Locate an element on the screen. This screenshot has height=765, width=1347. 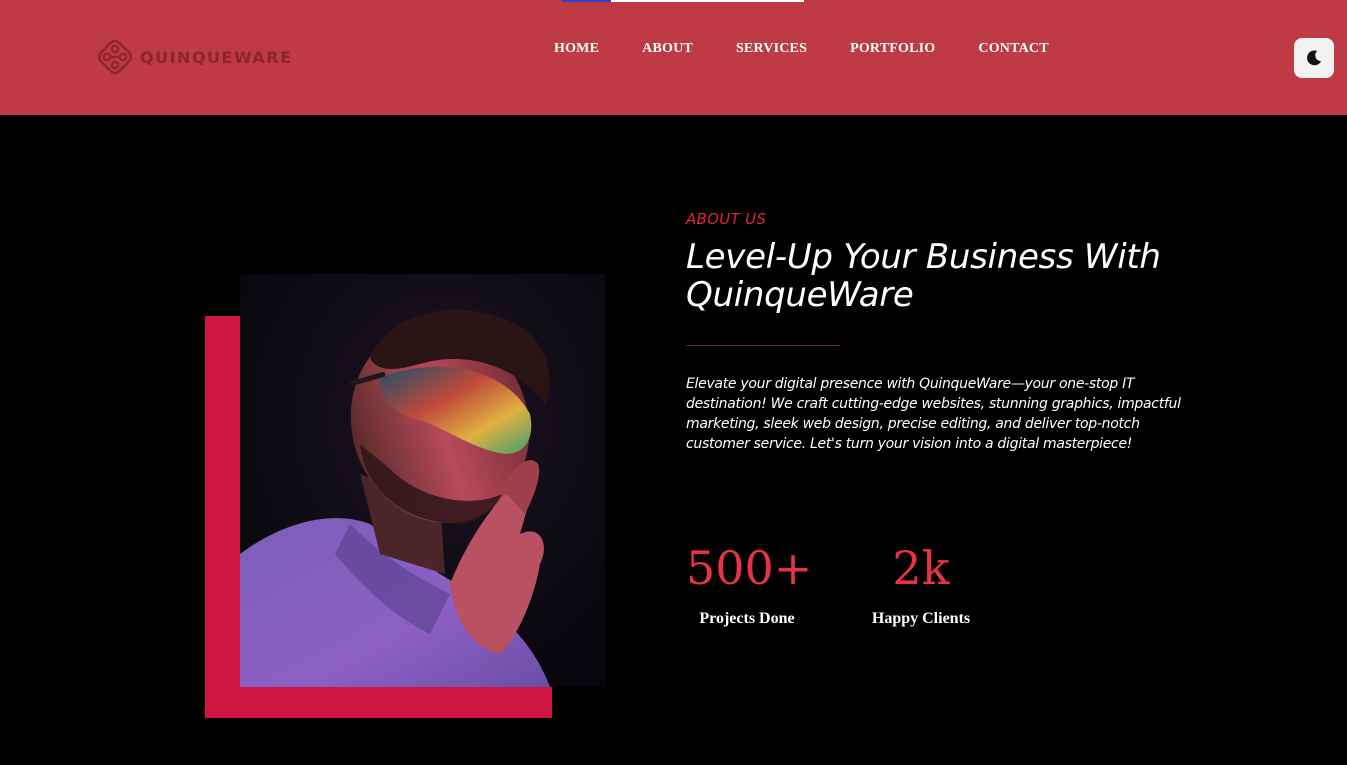
about-photo is located at coordinates (422, 480).